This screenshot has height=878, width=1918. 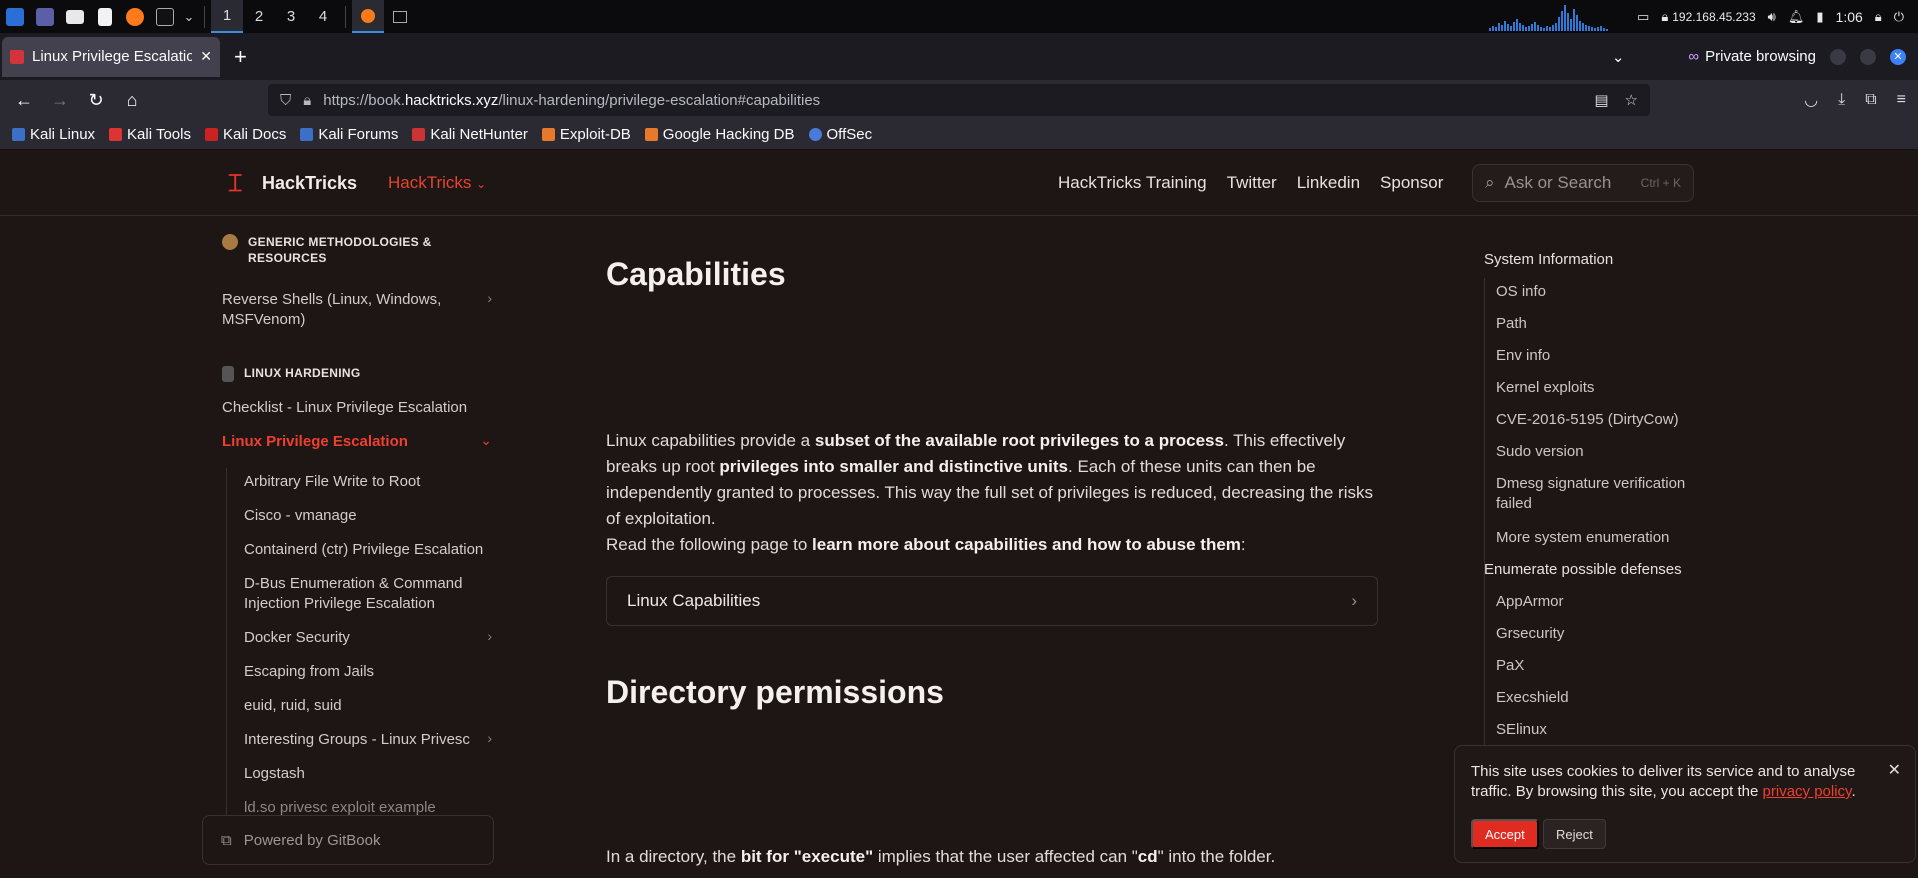 I want to click on lock-screen-icon: 🔒︎, so click(x=1878, y=17).